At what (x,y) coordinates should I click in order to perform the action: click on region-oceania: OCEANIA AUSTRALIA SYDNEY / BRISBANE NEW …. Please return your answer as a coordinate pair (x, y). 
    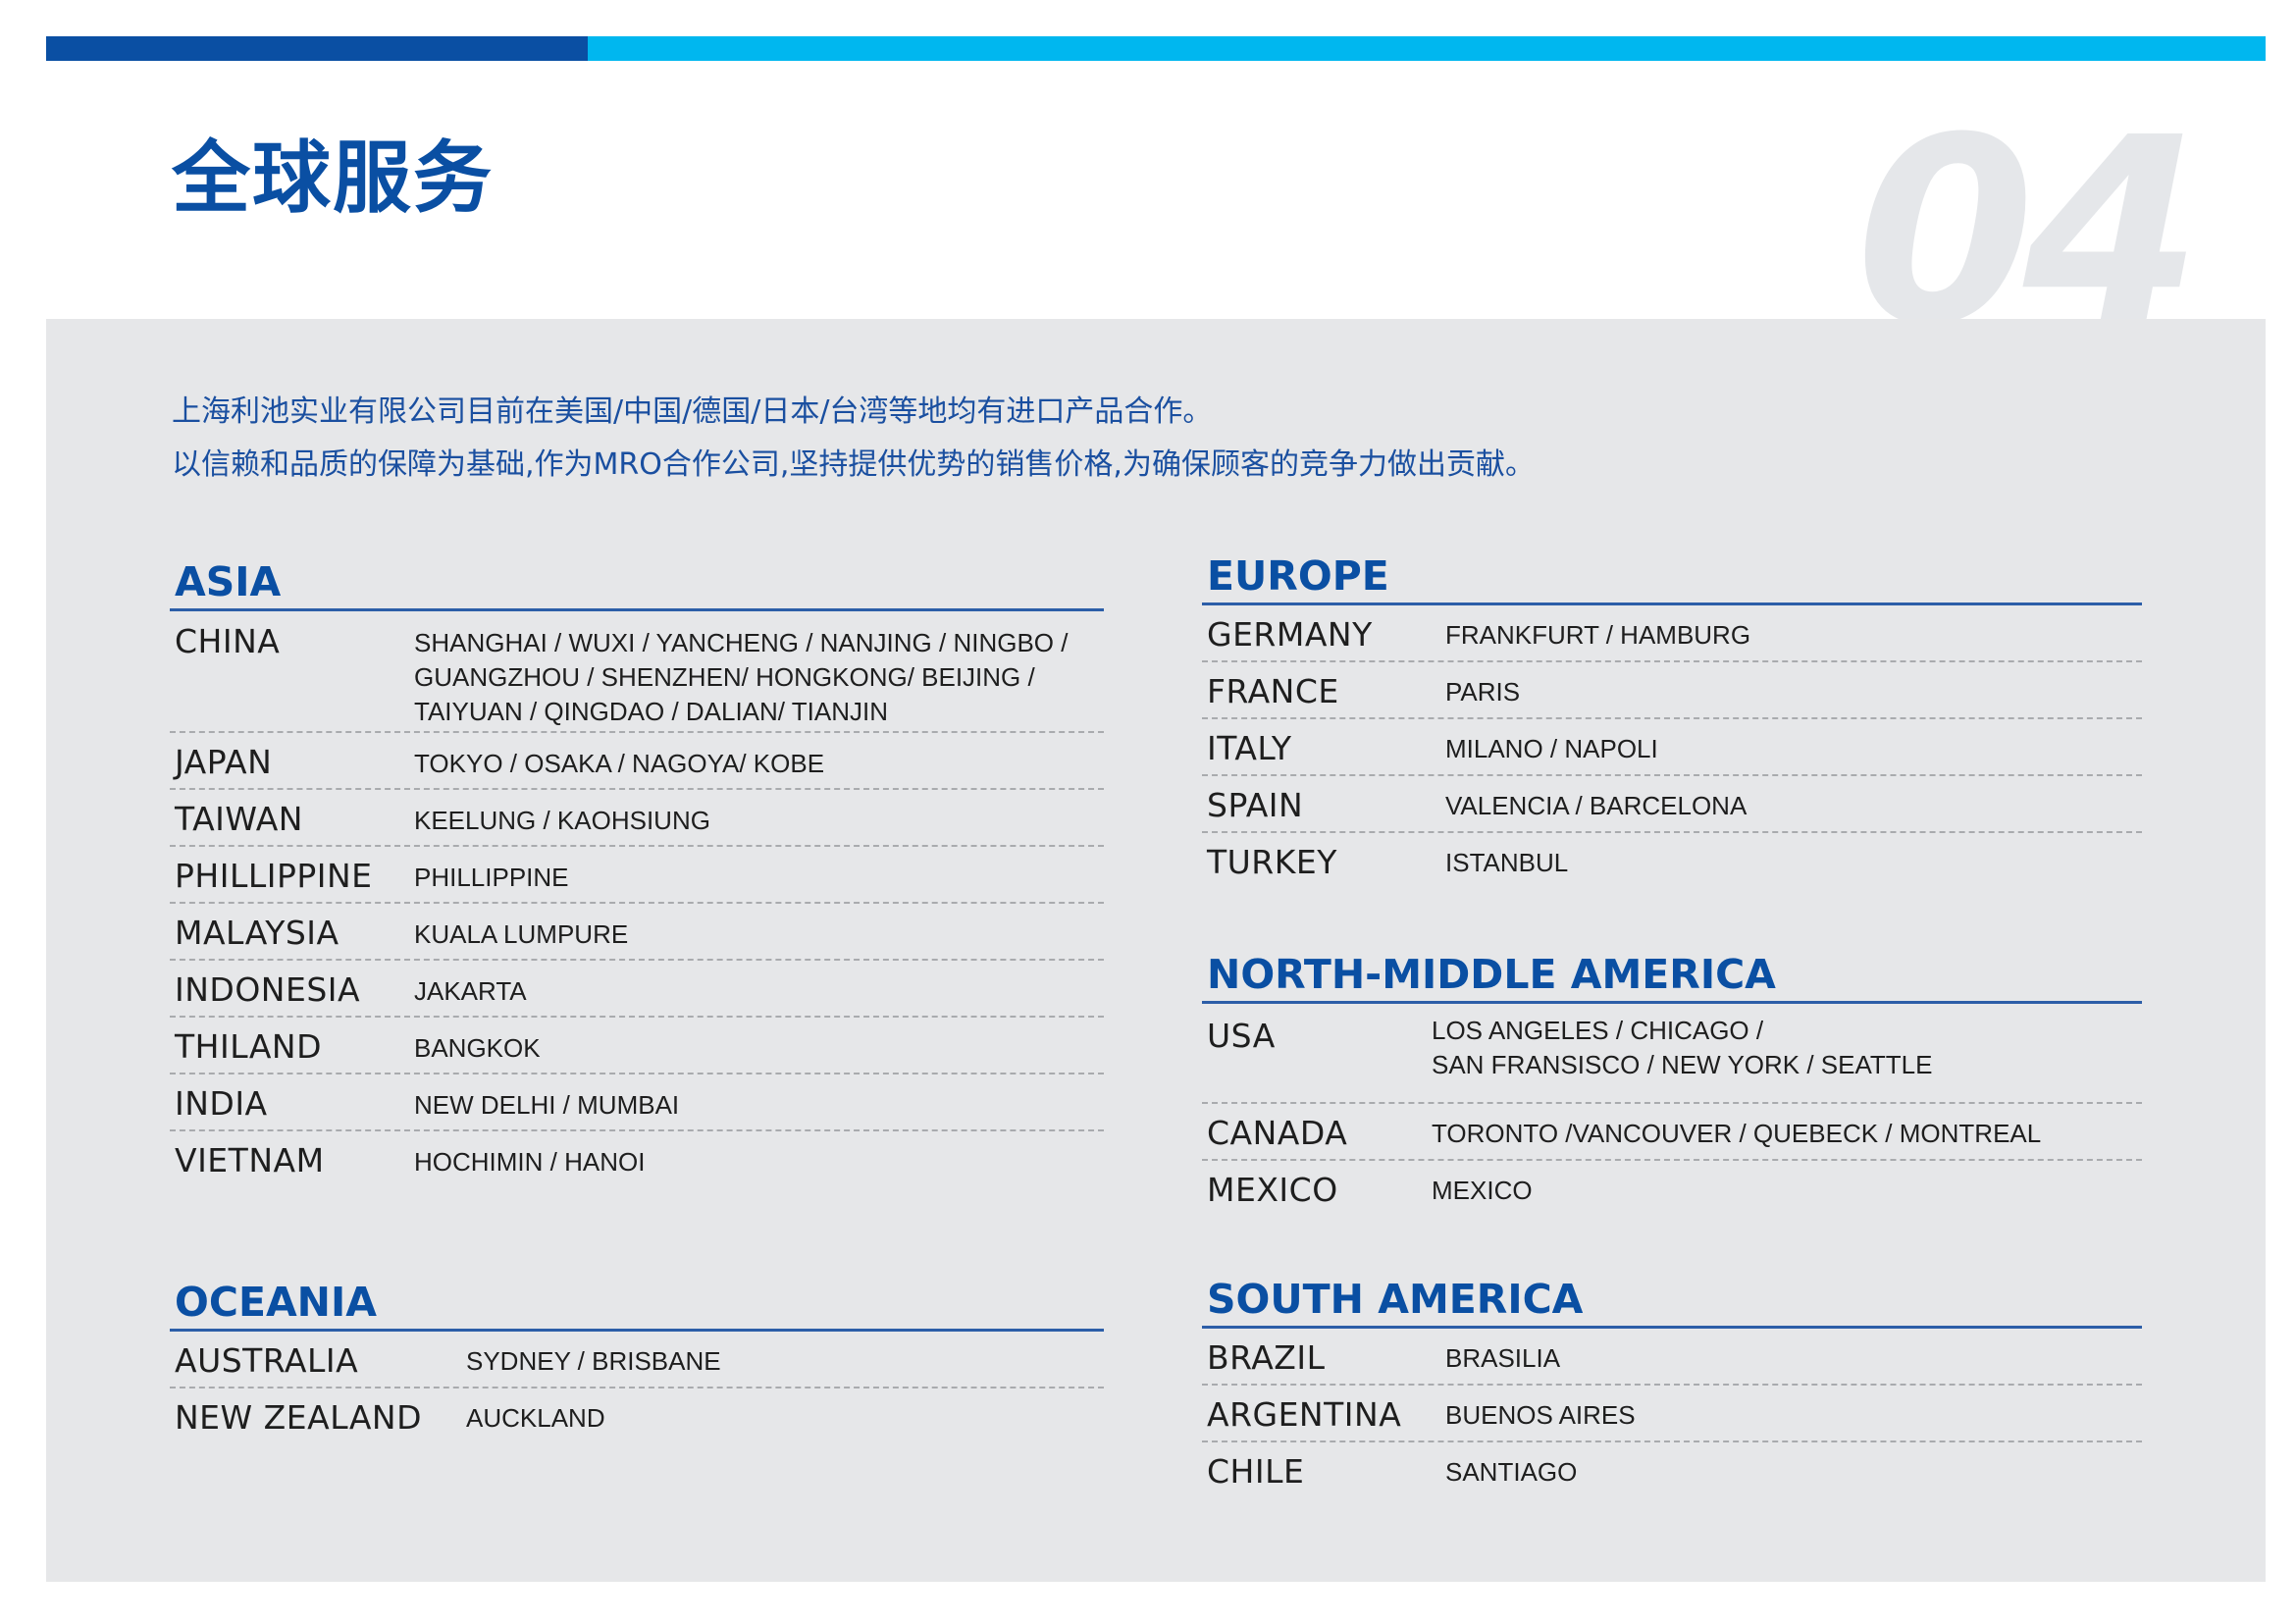
    Looking at the image, I should click on (637, 1360).